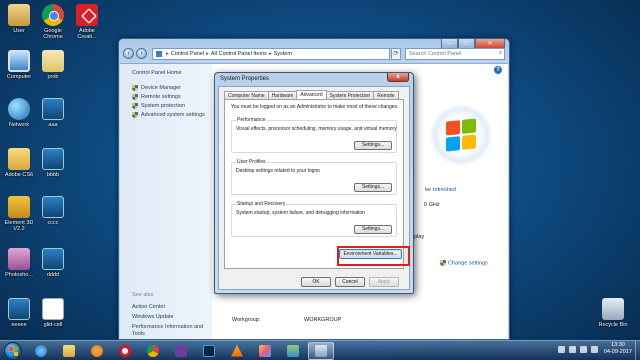 This screenshot has height=360, width=640. What do you see at coordinates (187, 54) in the screenshot?
I see `breadcrumb-item: Control Panel` at bounding box center [187, 54].